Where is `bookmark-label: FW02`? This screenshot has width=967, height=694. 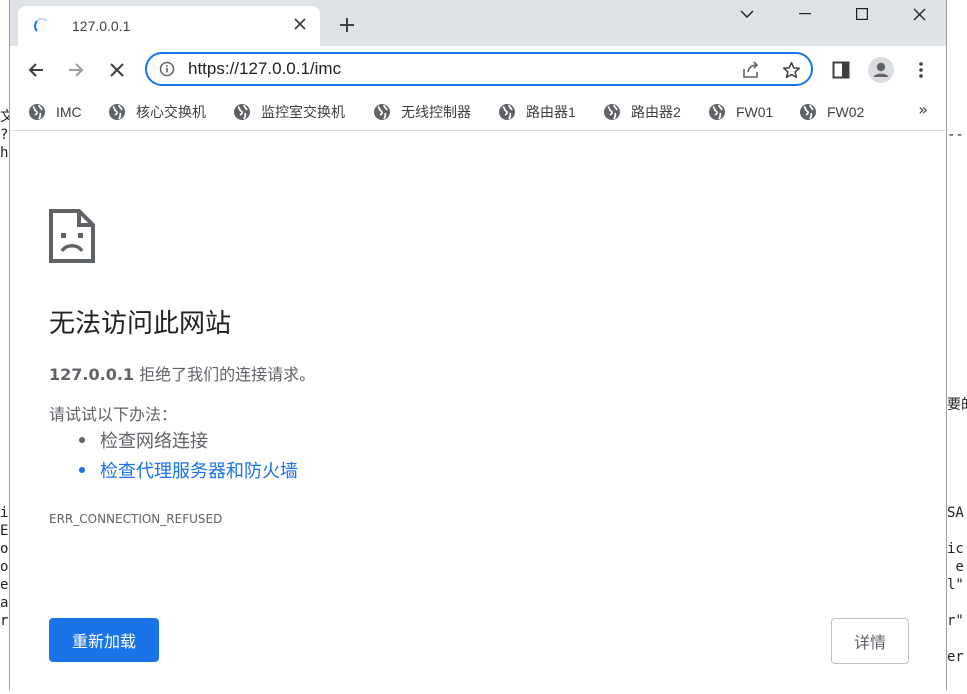
bookmark-label: FW02 is located at coordinates (846, 112).